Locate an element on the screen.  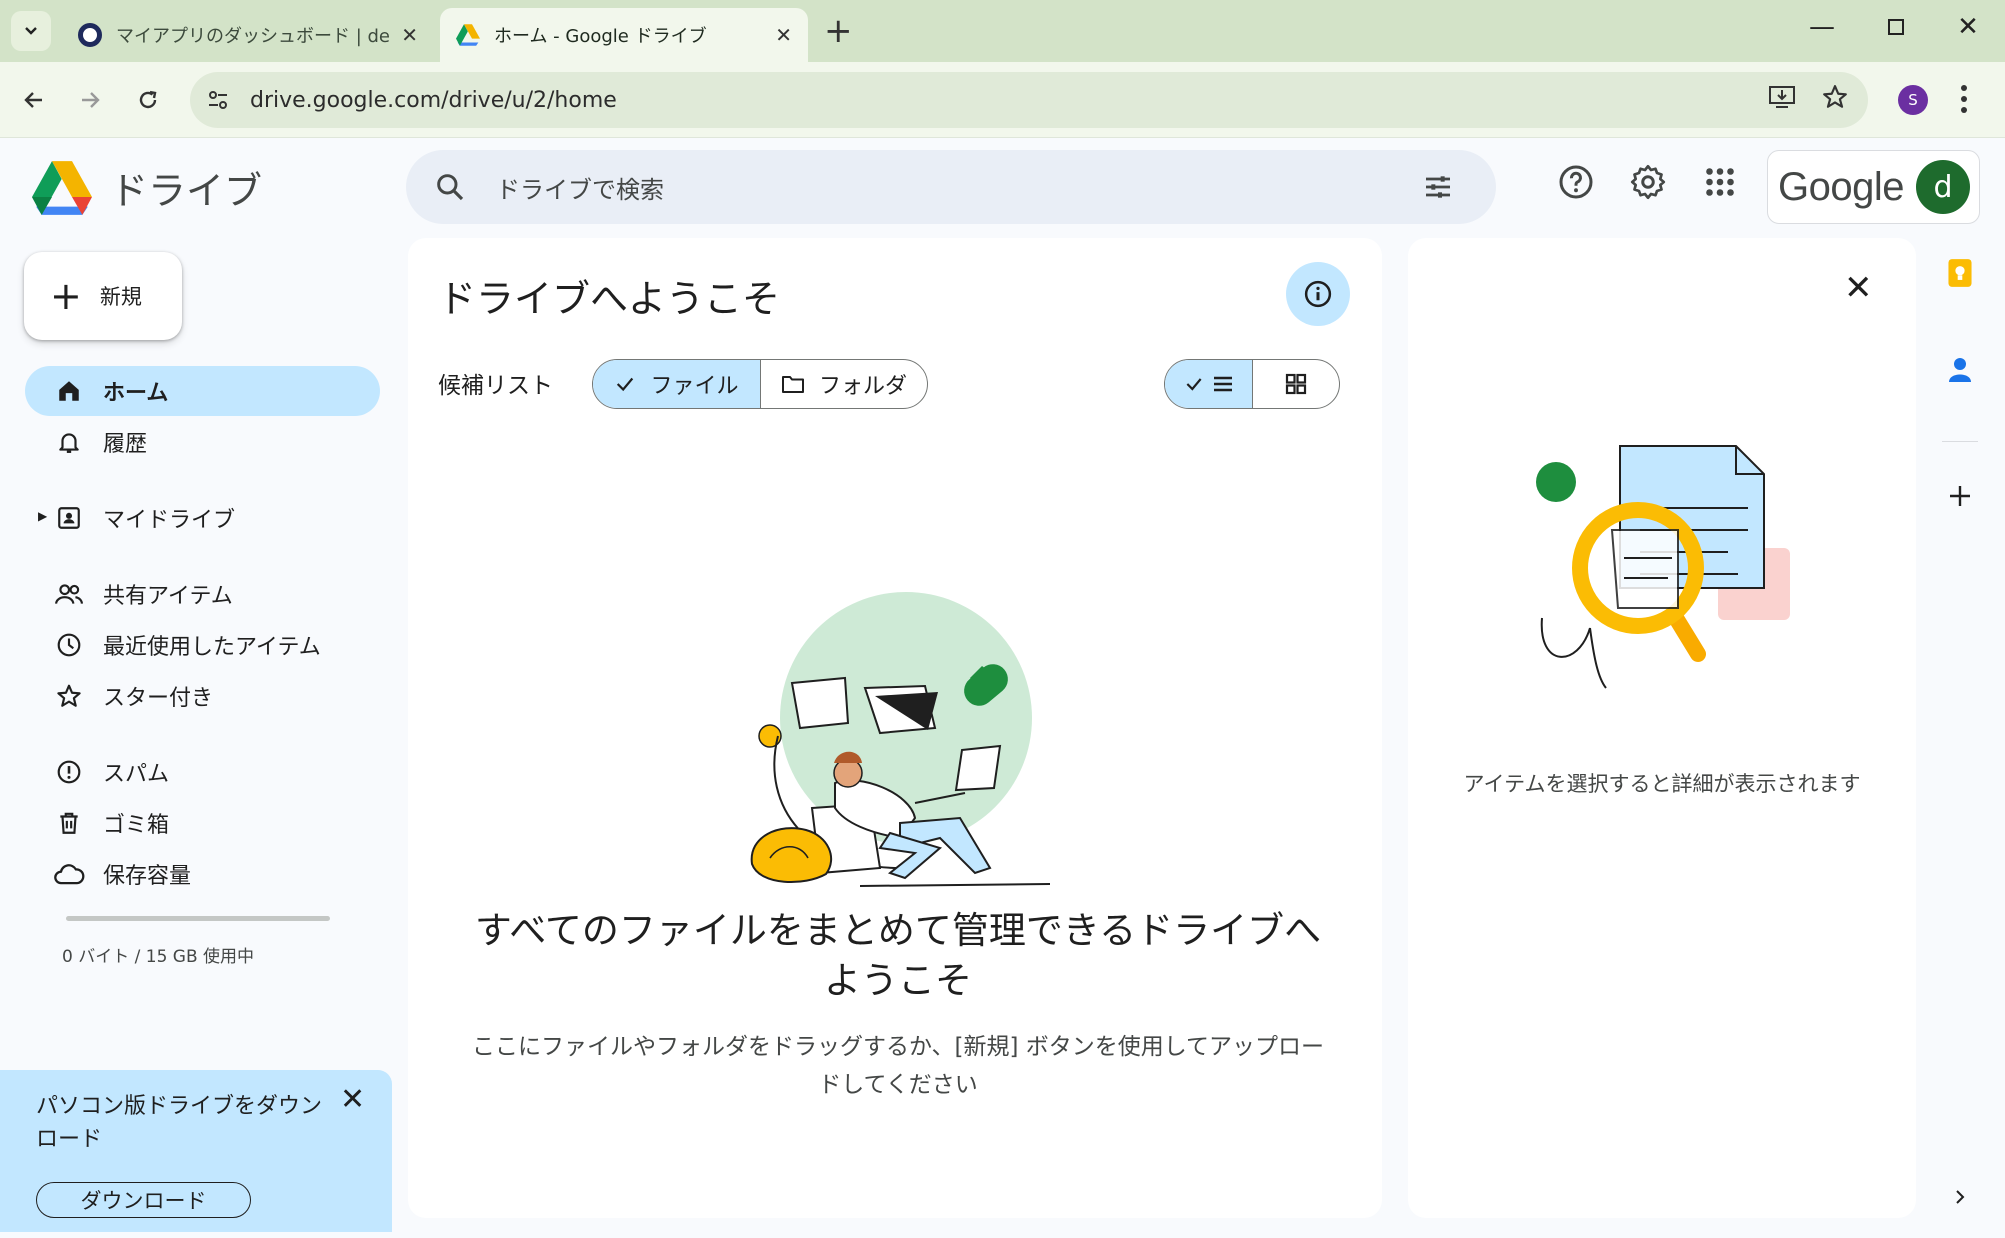
info-icon is located at coordinates (1318, 294).